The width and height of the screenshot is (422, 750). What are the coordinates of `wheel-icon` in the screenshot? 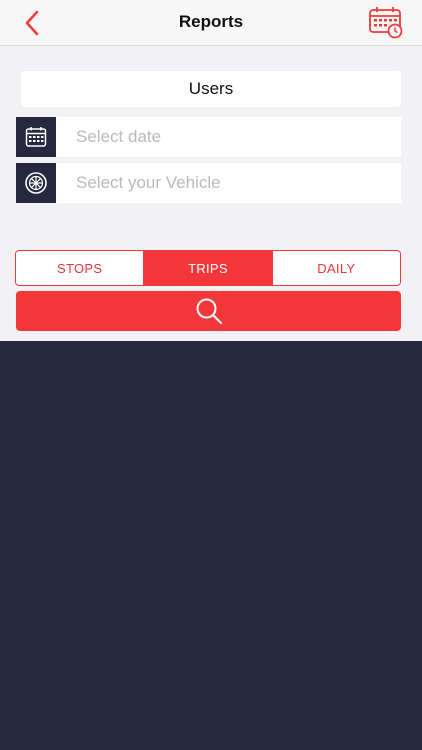 It's located at (36, 183).